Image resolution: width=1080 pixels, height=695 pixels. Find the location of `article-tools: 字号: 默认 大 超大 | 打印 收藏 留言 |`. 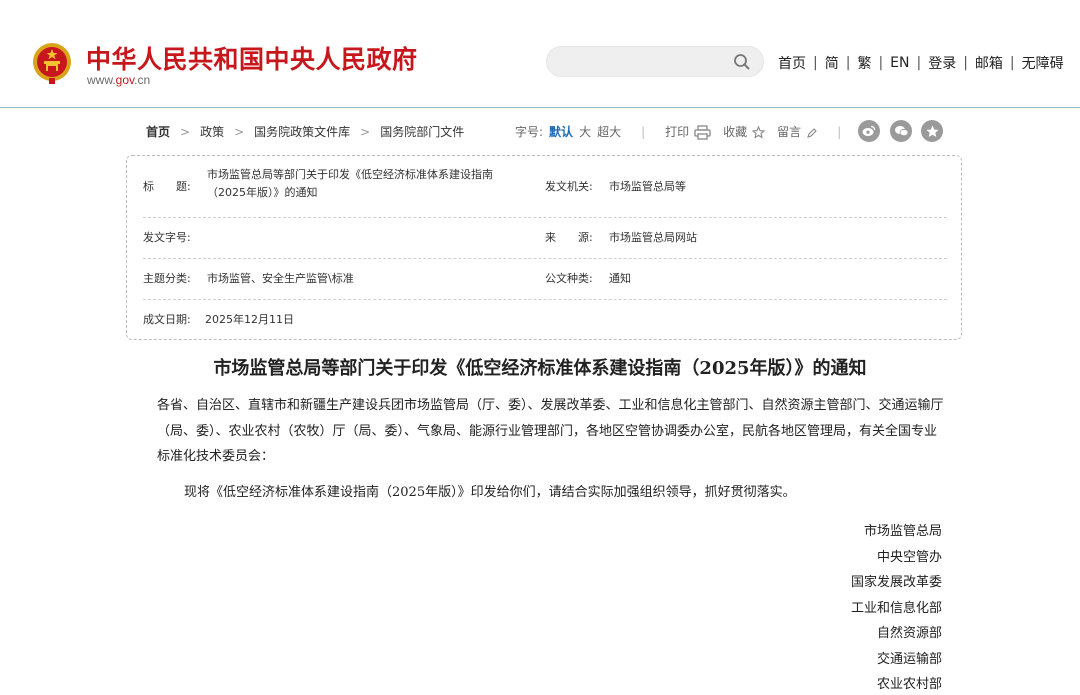

article-tools: 字号: 默认 大 超大 | 打印 收藏 留言 | is located at coordinates (688, 131).